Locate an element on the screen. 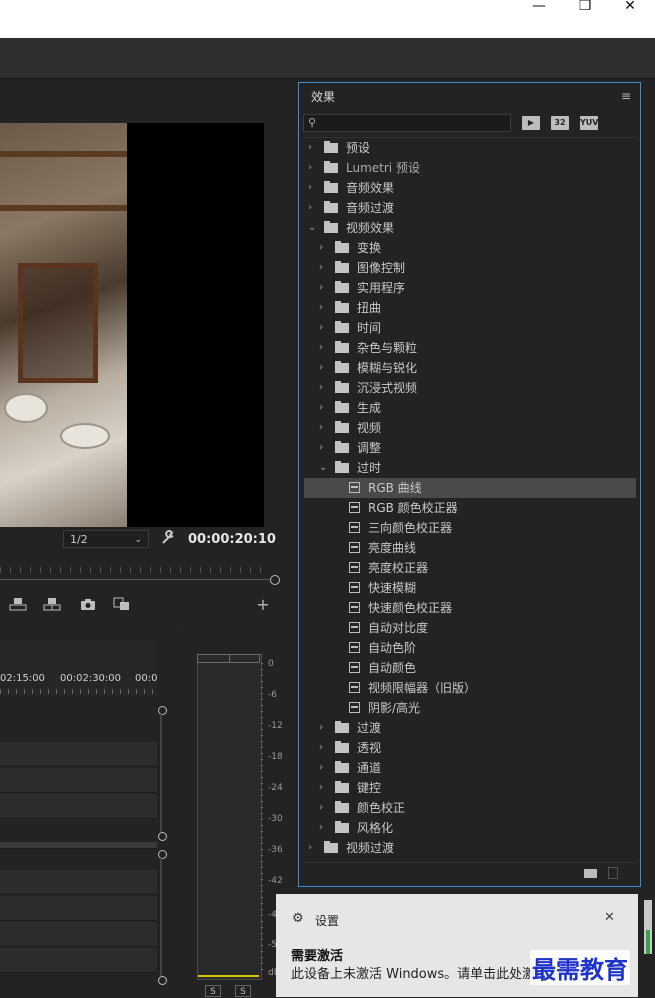 This screenshot has height=998, width=655. tree-folder: › 变换 is located at coordinates (470, 248).